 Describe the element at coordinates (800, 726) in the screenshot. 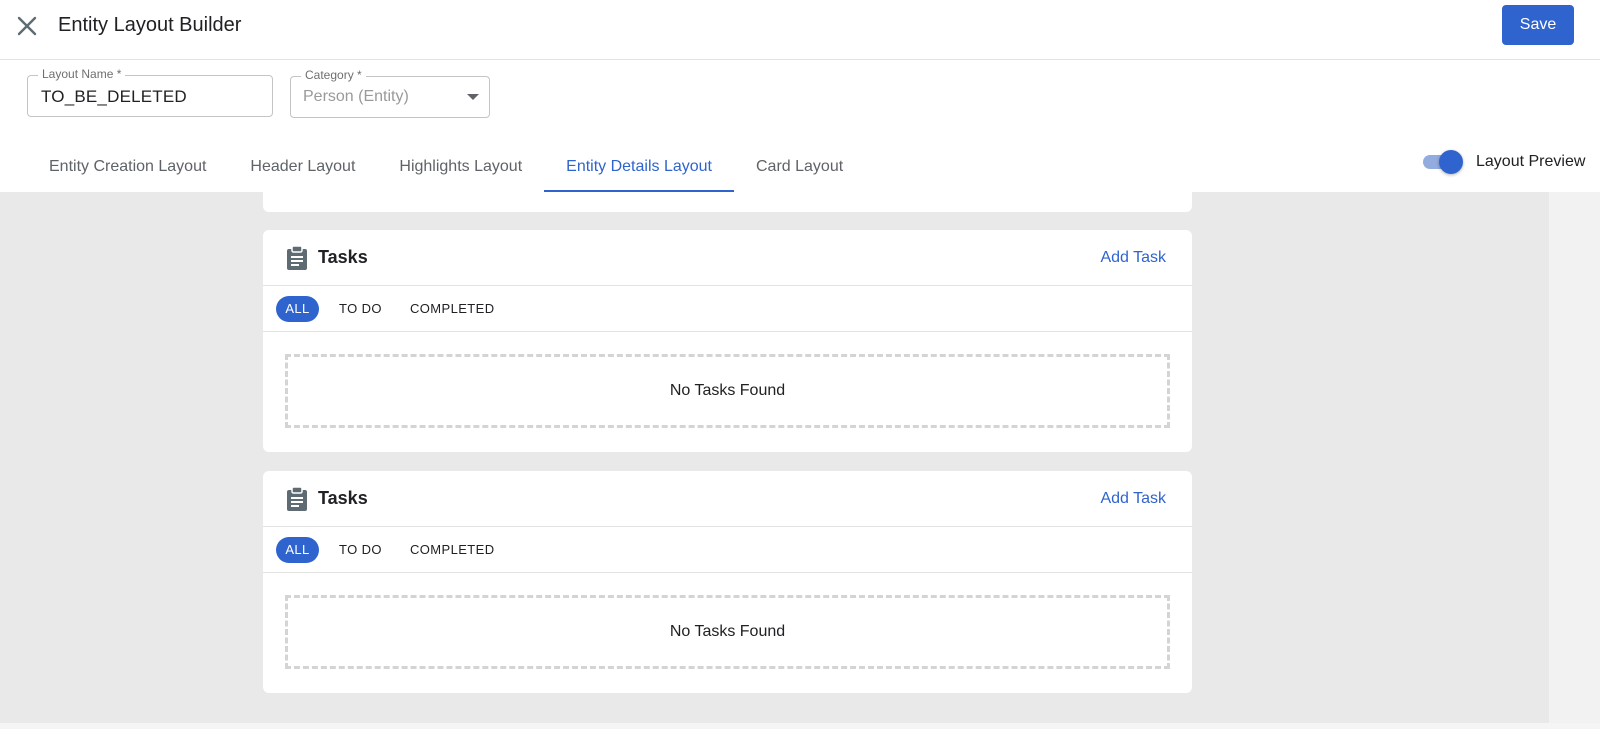

I see `page-bottom-edge` at that location.